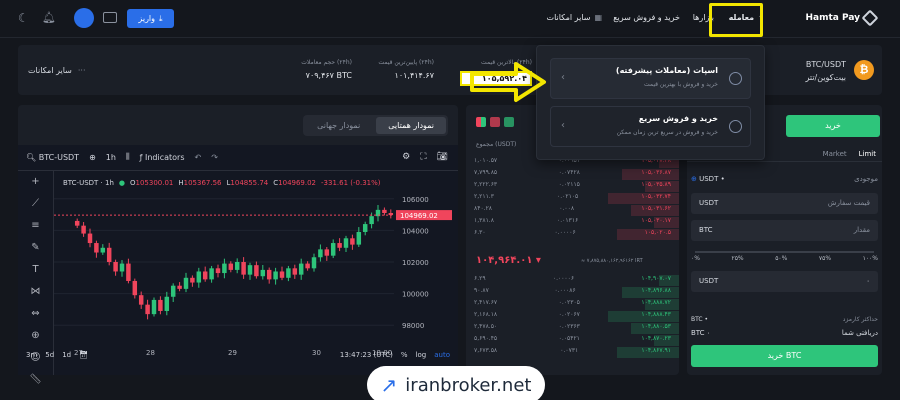 The image size is (900, 400). I want to click on fullscreen-icon: ⛶, so click(423, 157).